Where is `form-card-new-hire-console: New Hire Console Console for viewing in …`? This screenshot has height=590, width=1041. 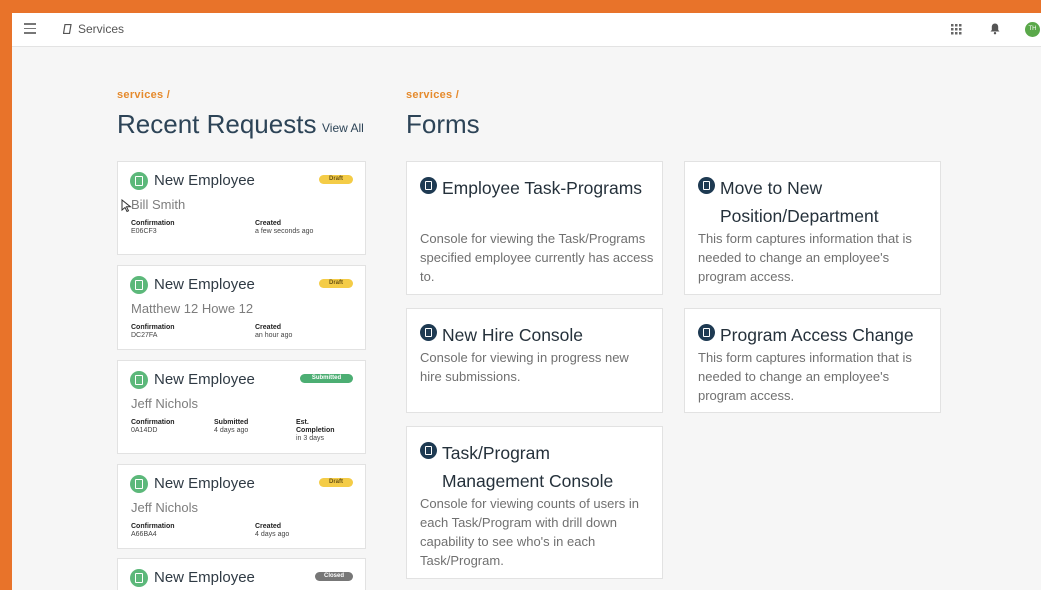
form-card-new-hire-console: New Hire Console Console for viewing in … is located at coordinates (534, 360).